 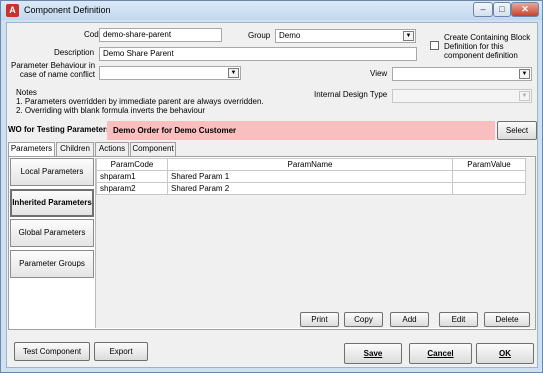 What do you see at coordinates (52, 233) in the screenshot?
I see `global-parameters-button: Global Parameters` at bounding box center [52, 233].